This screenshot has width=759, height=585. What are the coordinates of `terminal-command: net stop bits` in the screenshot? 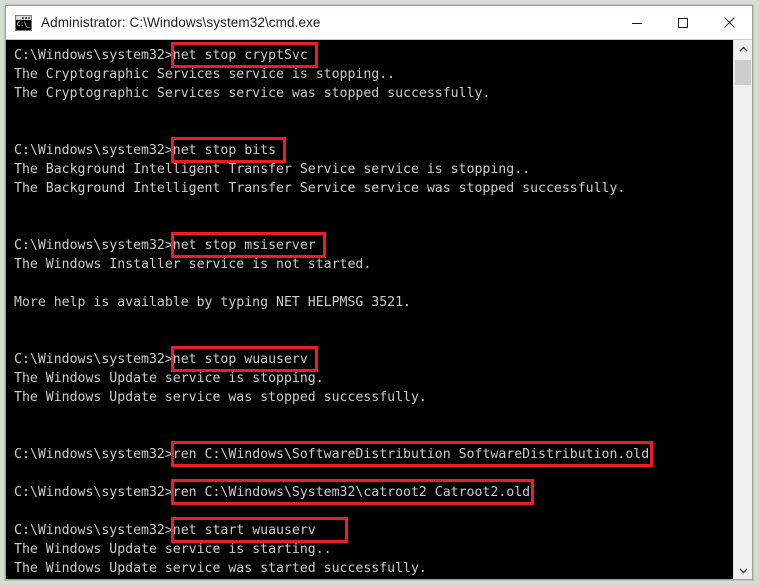 It's located at (228, 150).